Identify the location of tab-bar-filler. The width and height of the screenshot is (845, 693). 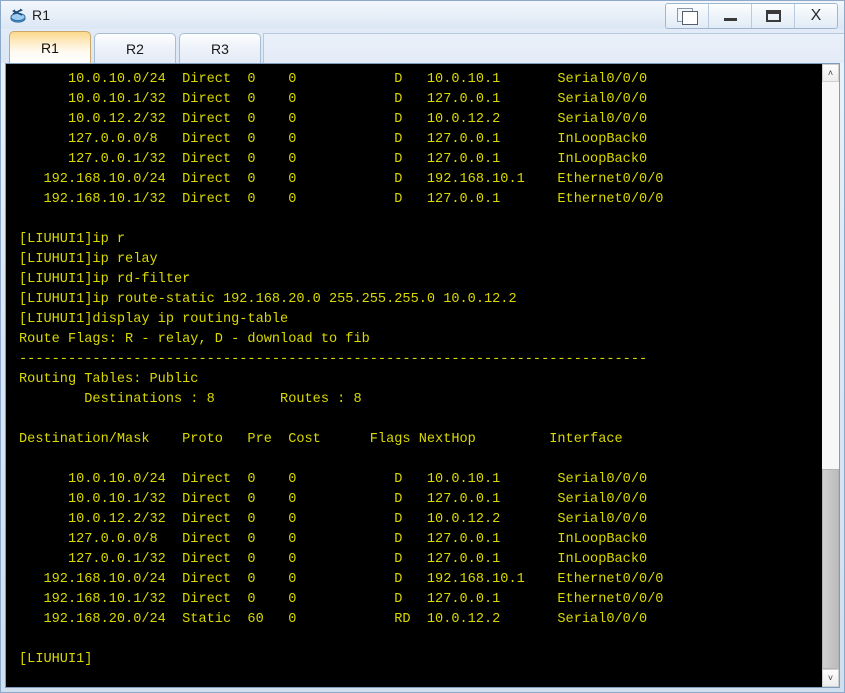
(553, 48).